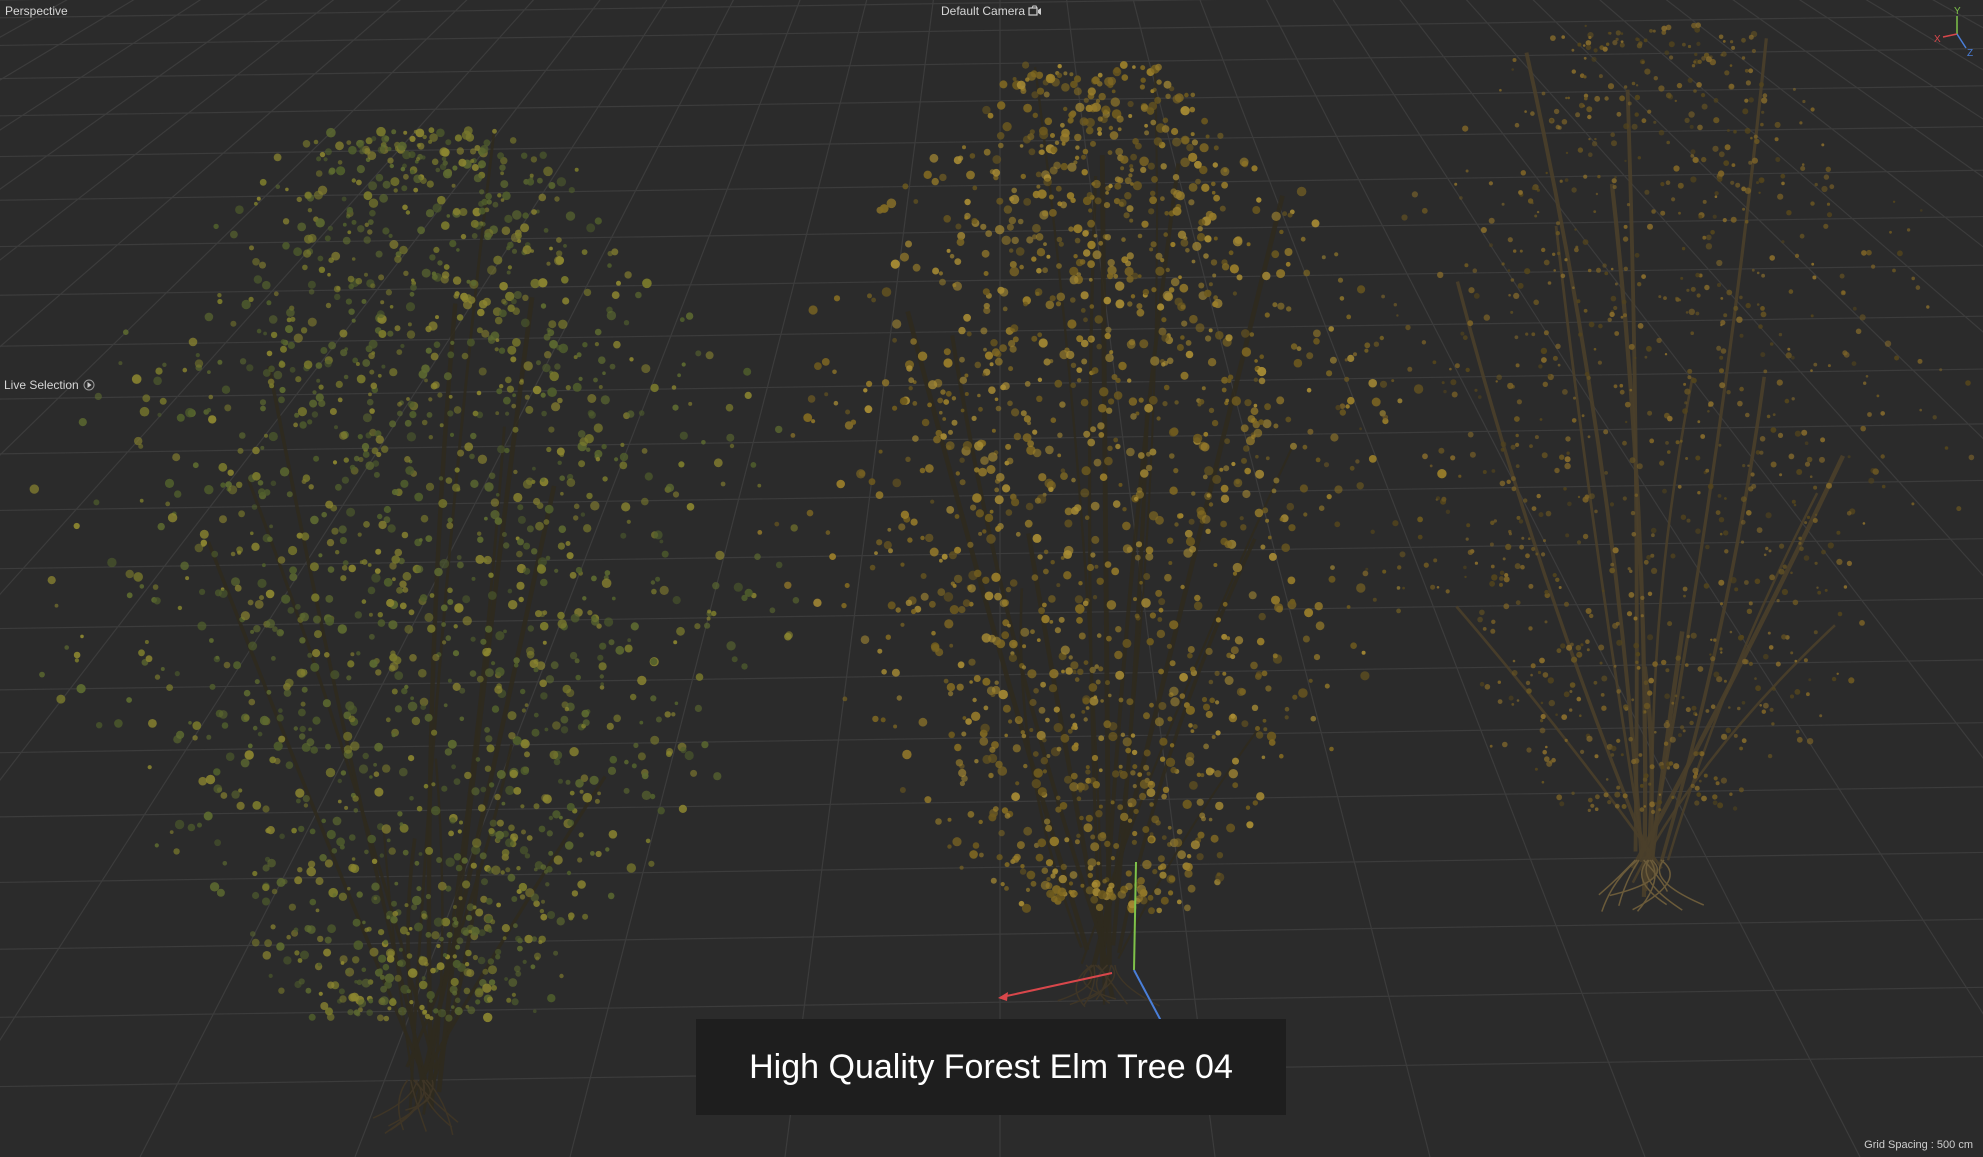 This screenshot has height=1157, width=1983. I want to click on gizmo-y-label: Y, so click(1957, 11).